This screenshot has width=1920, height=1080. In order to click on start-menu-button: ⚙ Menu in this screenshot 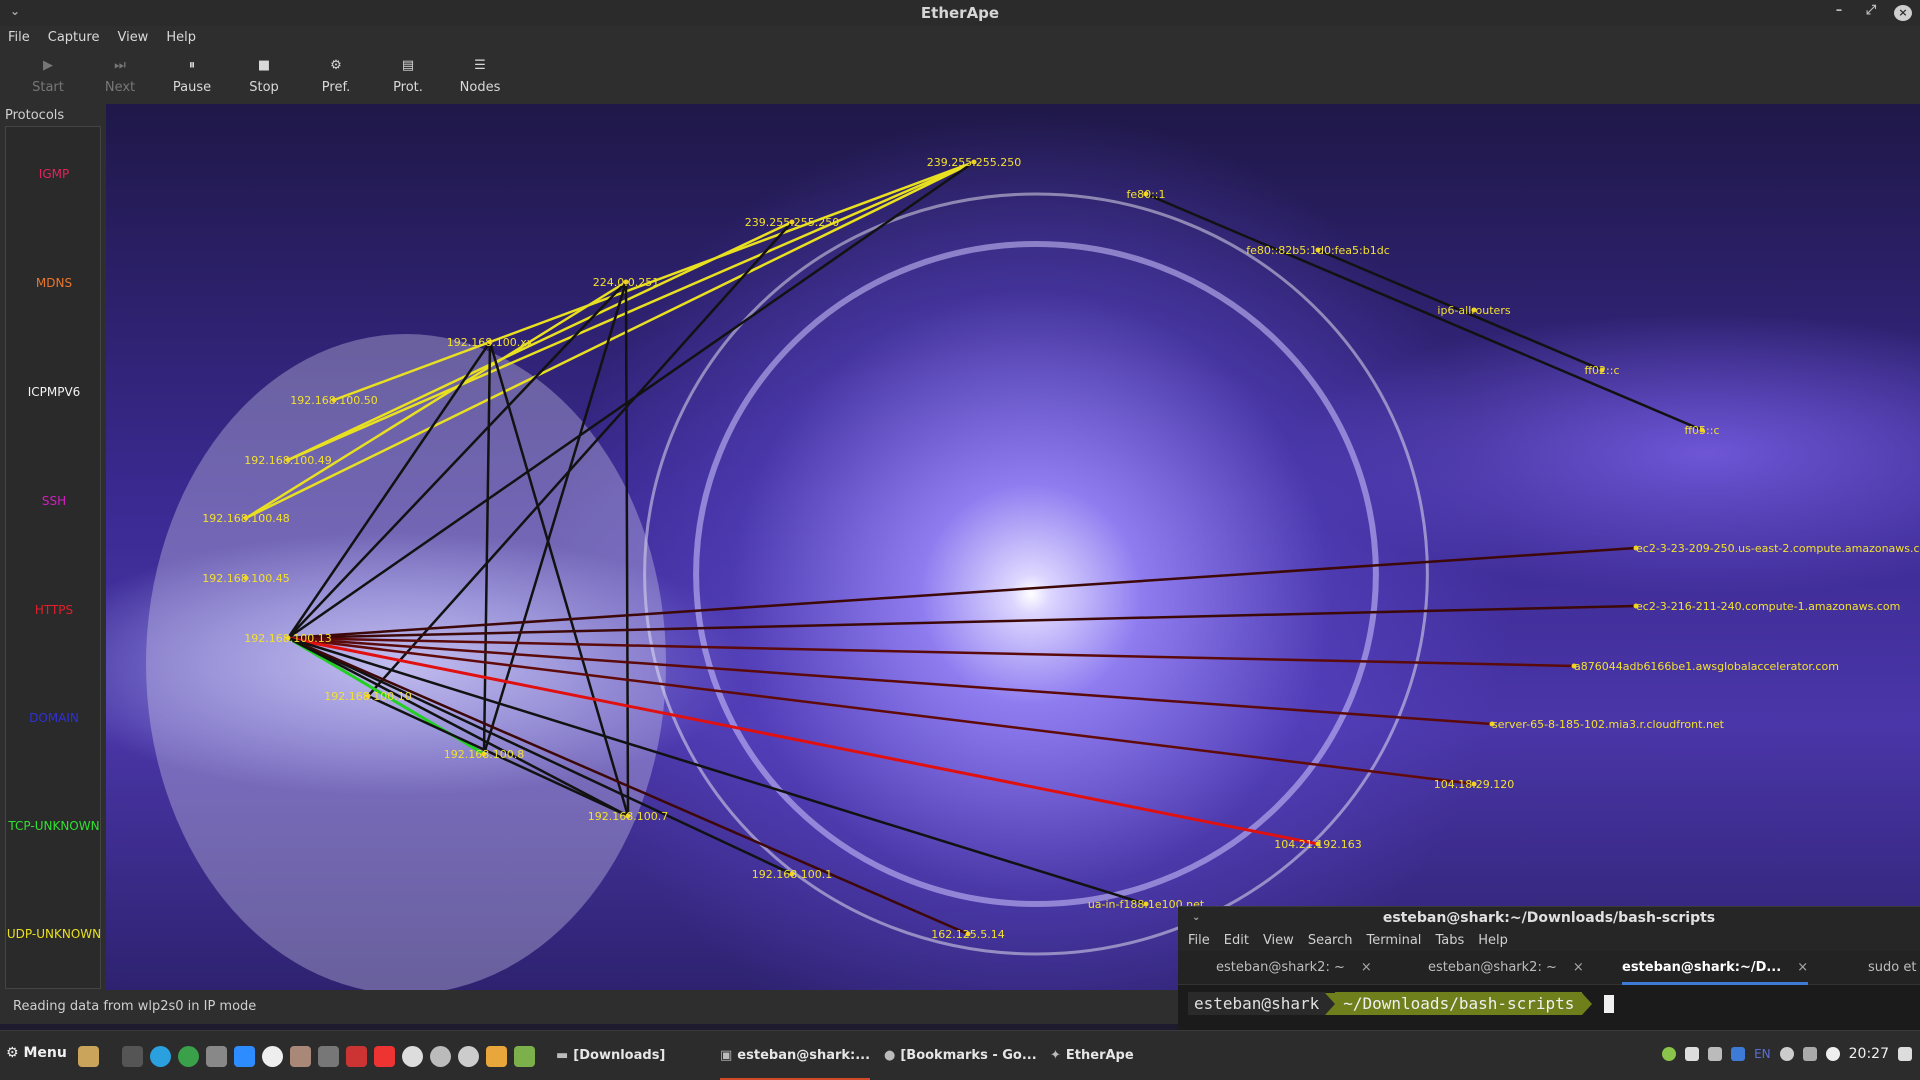, I will do `click(36, 1053)`.